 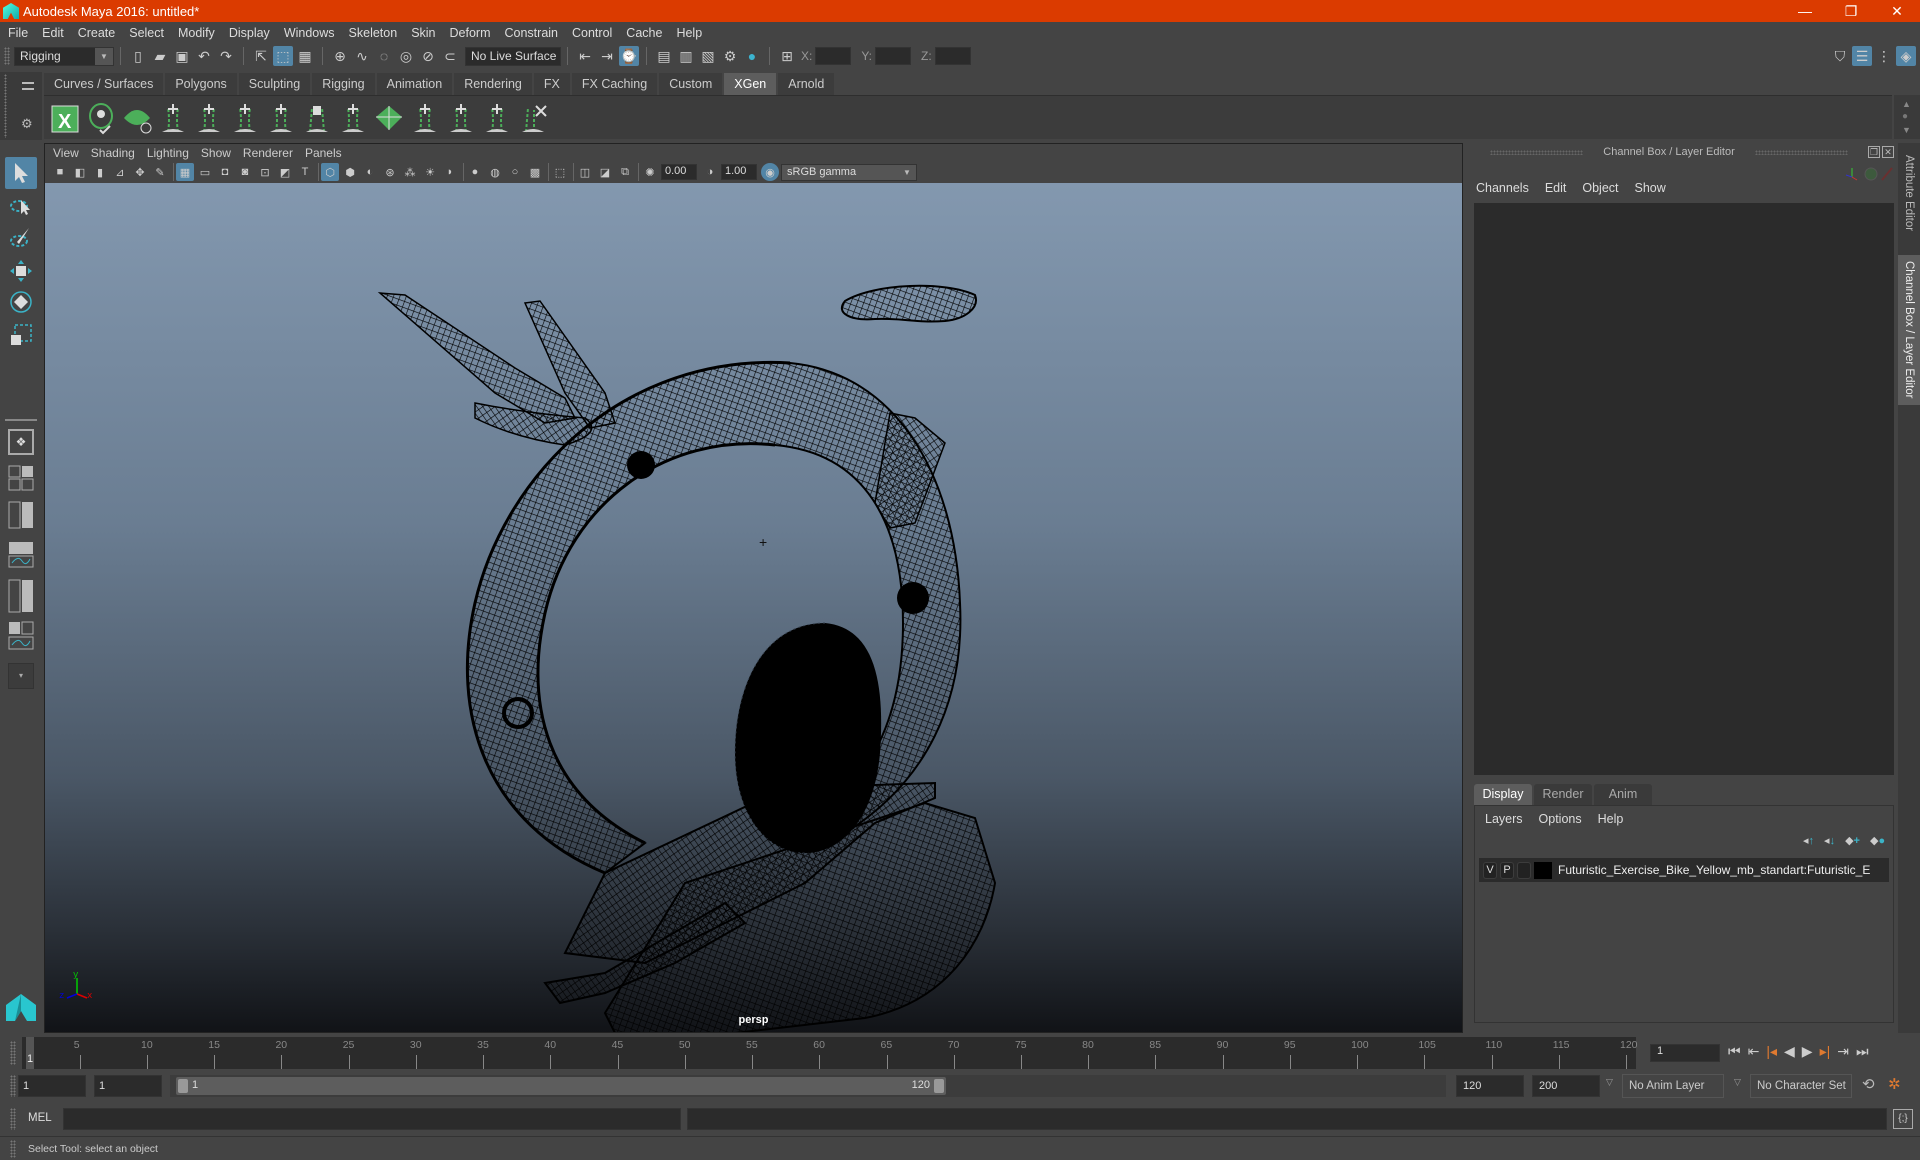 What do you see at coordinates (1771, 1051) in the screenshot?
I see `step-back-key-icon: |◂` at bounding box center [1771, 1051].